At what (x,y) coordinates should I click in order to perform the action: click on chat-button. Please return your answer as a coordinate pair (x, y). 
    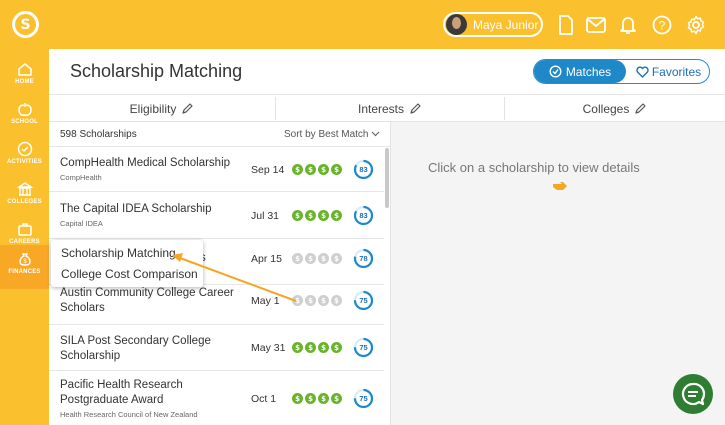
    Looking at the image, I should click on (693, 394).